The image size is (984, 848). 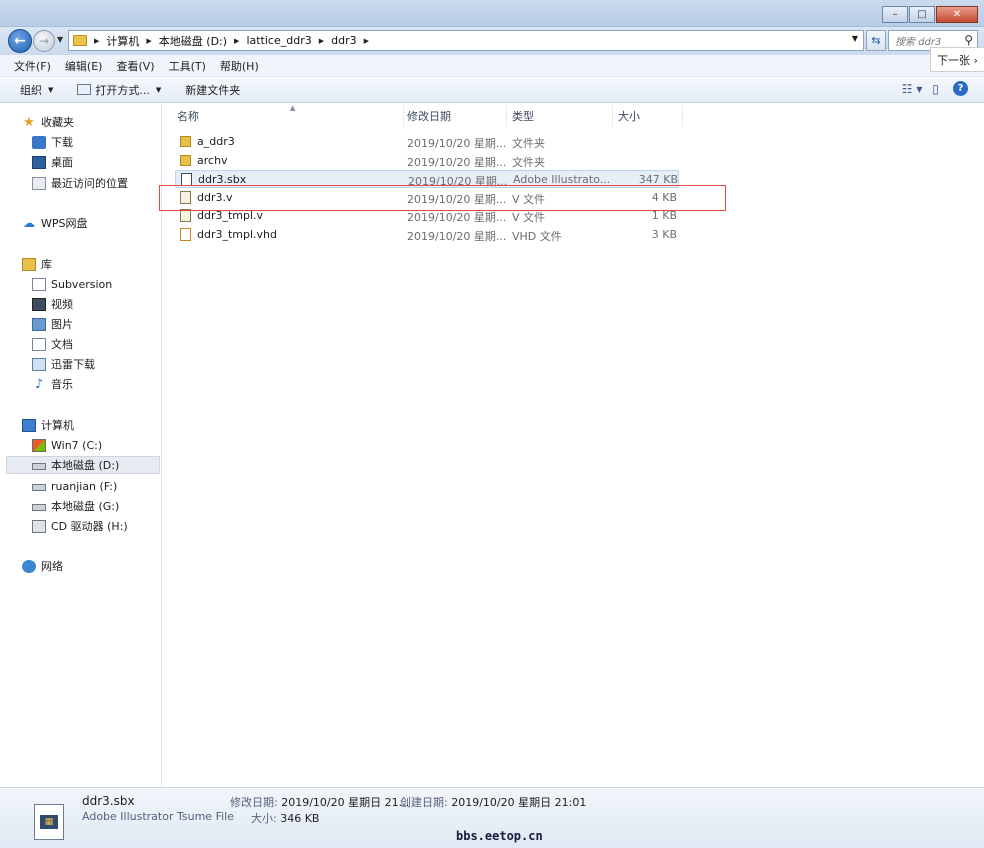 What do you see at coordinates (499, 836) in the screenshot?
I see `watermark: bbs.eetop.cn` at bounding box center [499, 836].